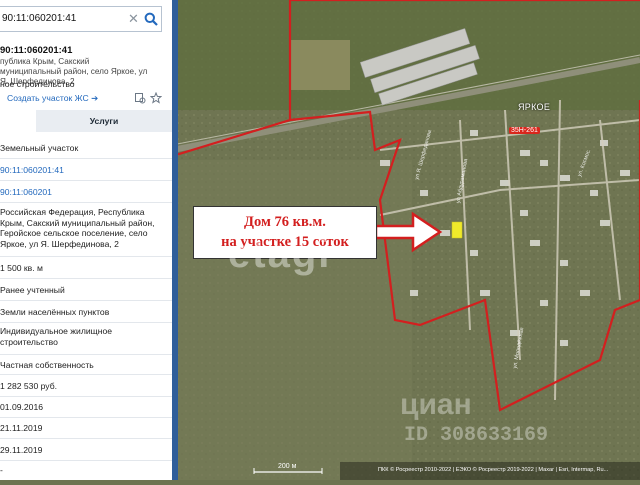 This screenshot has height=485, width=640. What do you see at coordinates (56, 336) in the screenshot?
I see `detail-value: Индивидуальное жилищное строительство` at bounding box center [56, 336].